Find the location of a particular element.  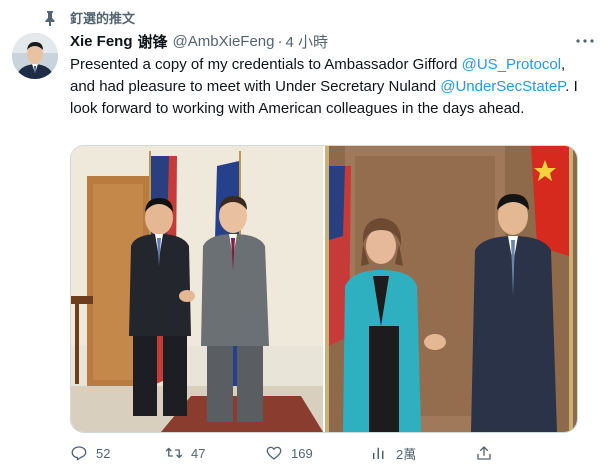

reply-icon is located at coordinates (79, 453).